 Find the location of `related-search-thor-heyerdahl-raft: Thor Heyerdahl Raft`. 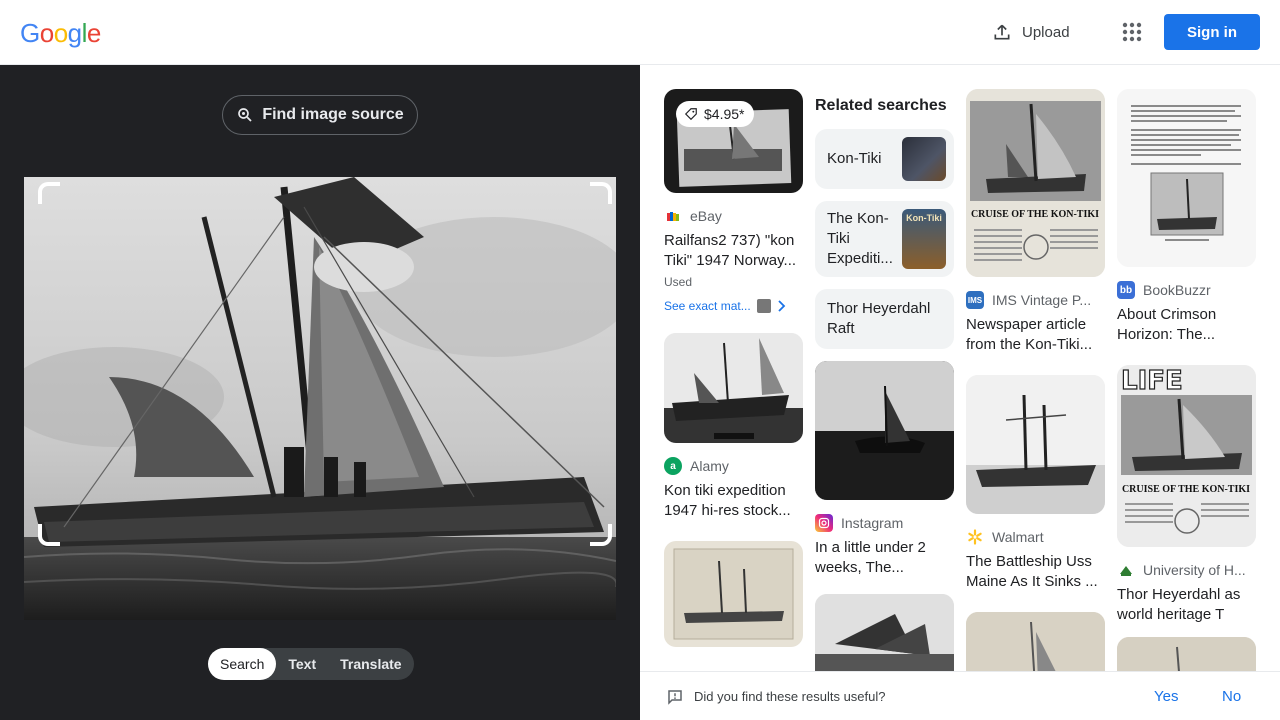

related-search-thor-heyerdahl-raft: Thor Heyerdahl Raft is located at coordinates (884, 319).